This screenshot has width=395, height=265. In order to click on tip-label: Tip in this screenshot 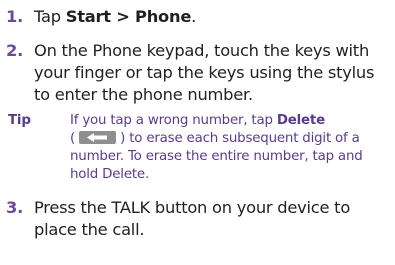, I will do `click(19, 120)`.